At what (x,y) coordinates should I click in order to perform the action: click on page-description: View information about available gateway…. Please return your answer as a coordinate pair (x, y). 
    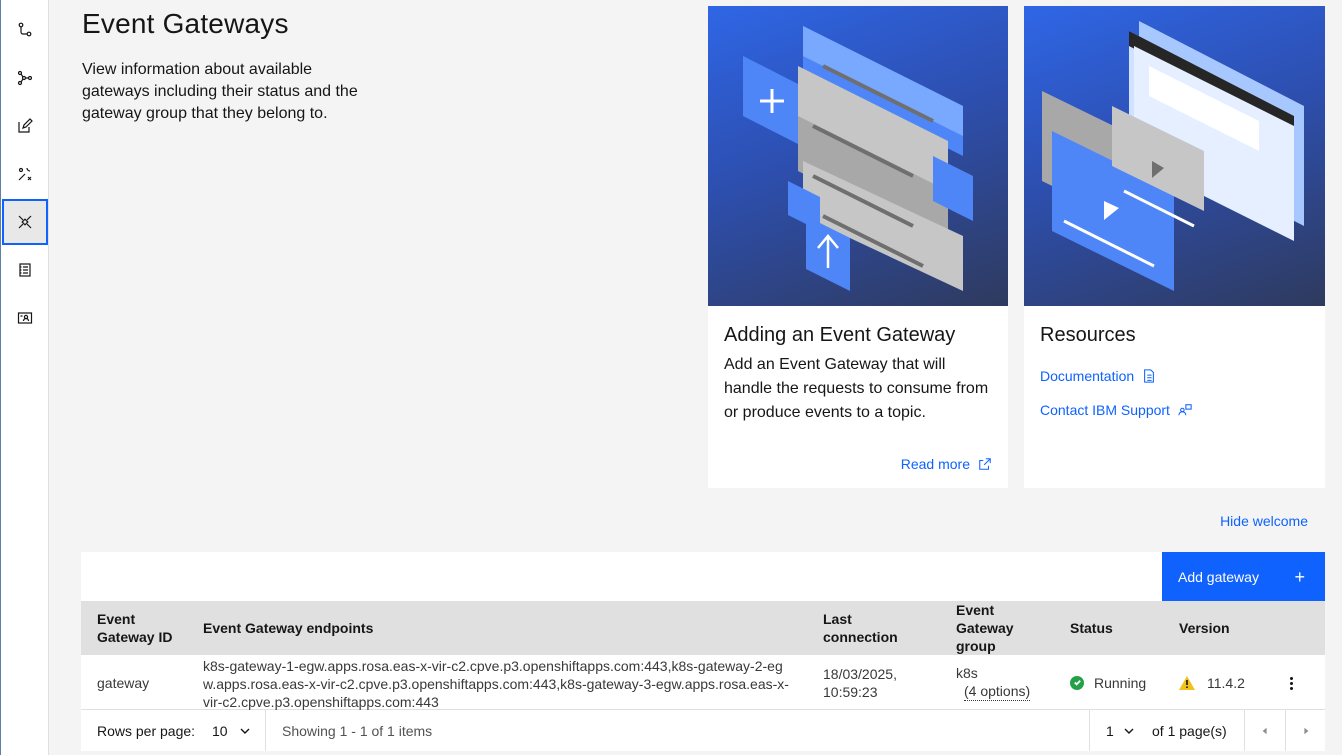
    Looking at the image, I should click on (220, 91).